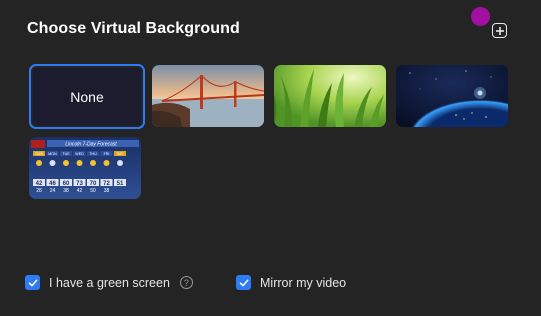  I want to click on background-grass-tile, so click(330, 96).